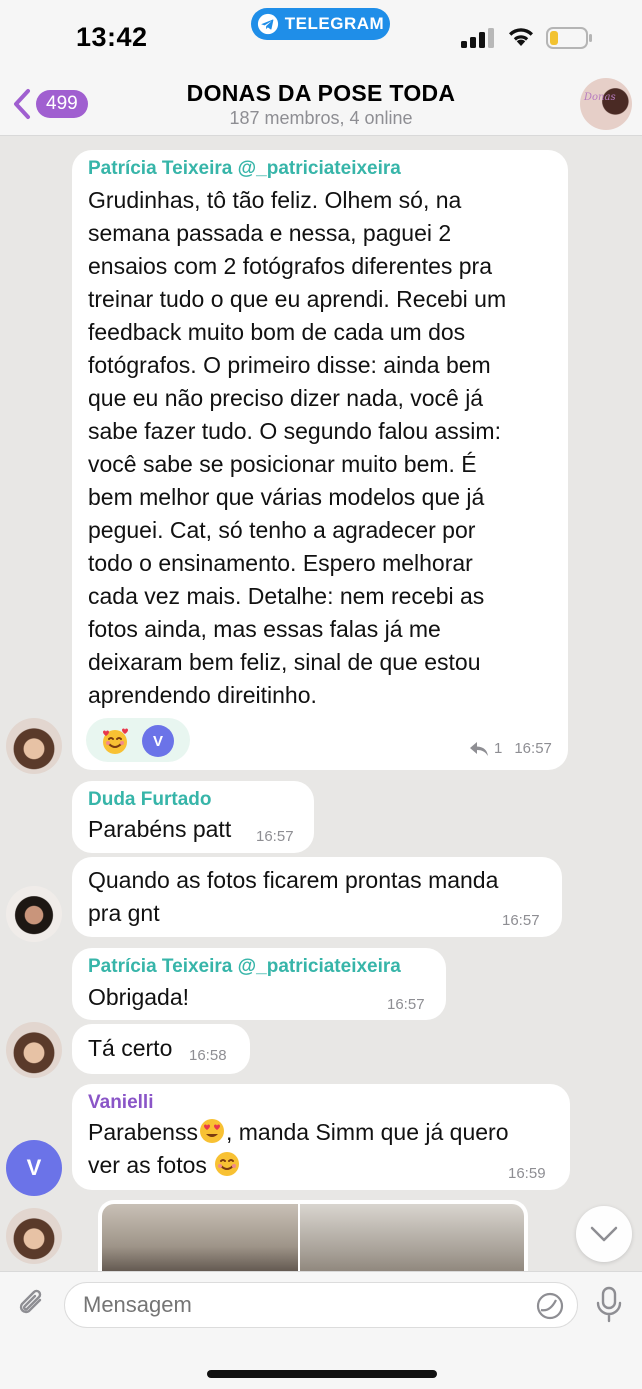 This screenshot has height=1389, width=642. Describe the element at coordinates (606, 104) in the screenshot. I see `group-avatar: Donas` at that location.